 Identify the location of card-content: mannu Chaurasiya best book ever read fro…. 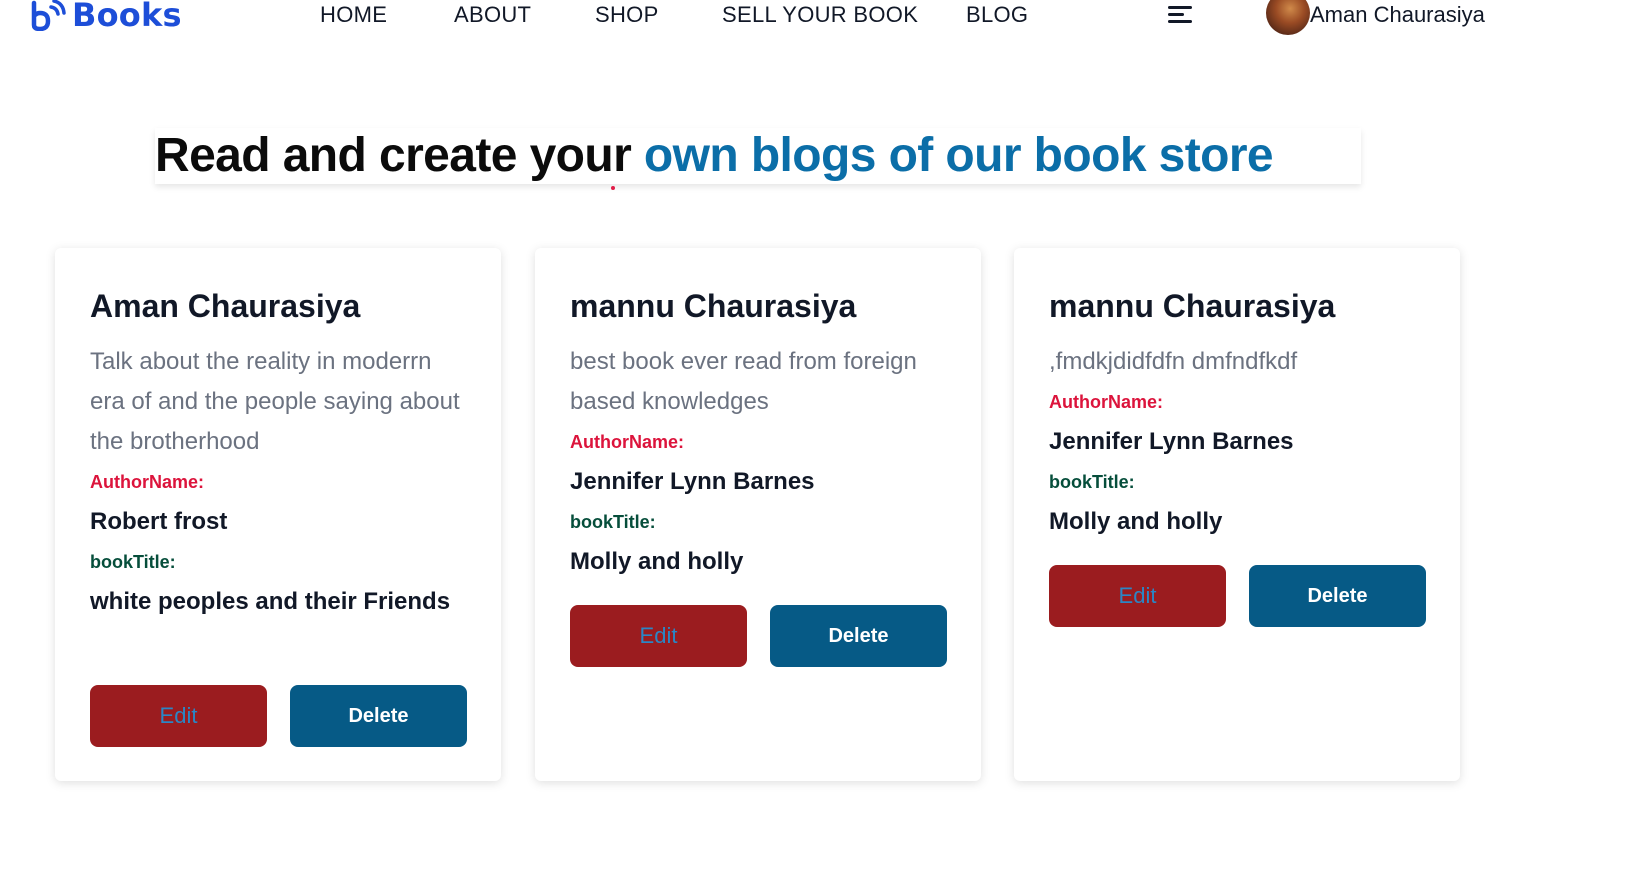
(760, 433).